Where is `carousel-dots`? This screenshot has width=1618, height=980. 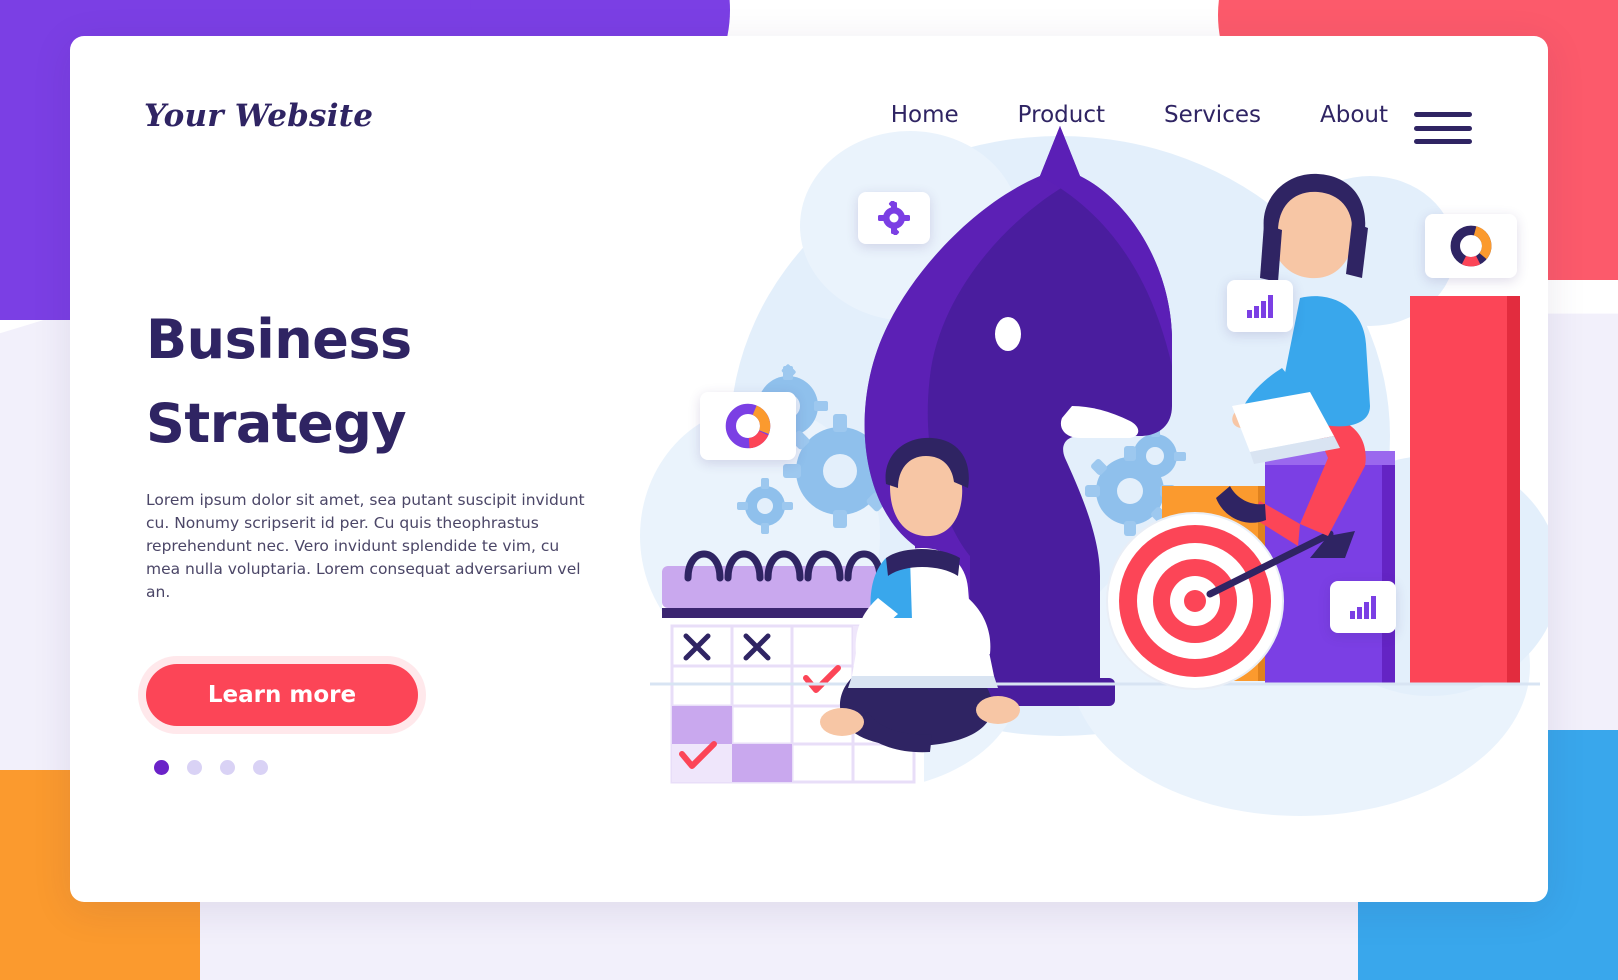
carousel-dots is located at coordinates (381, 767).